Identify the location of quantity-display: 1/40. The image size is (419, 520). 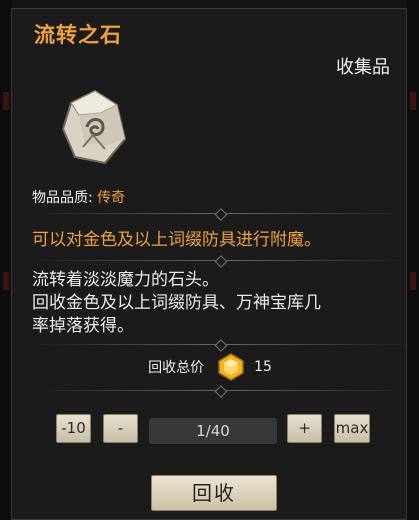
(213, 431).